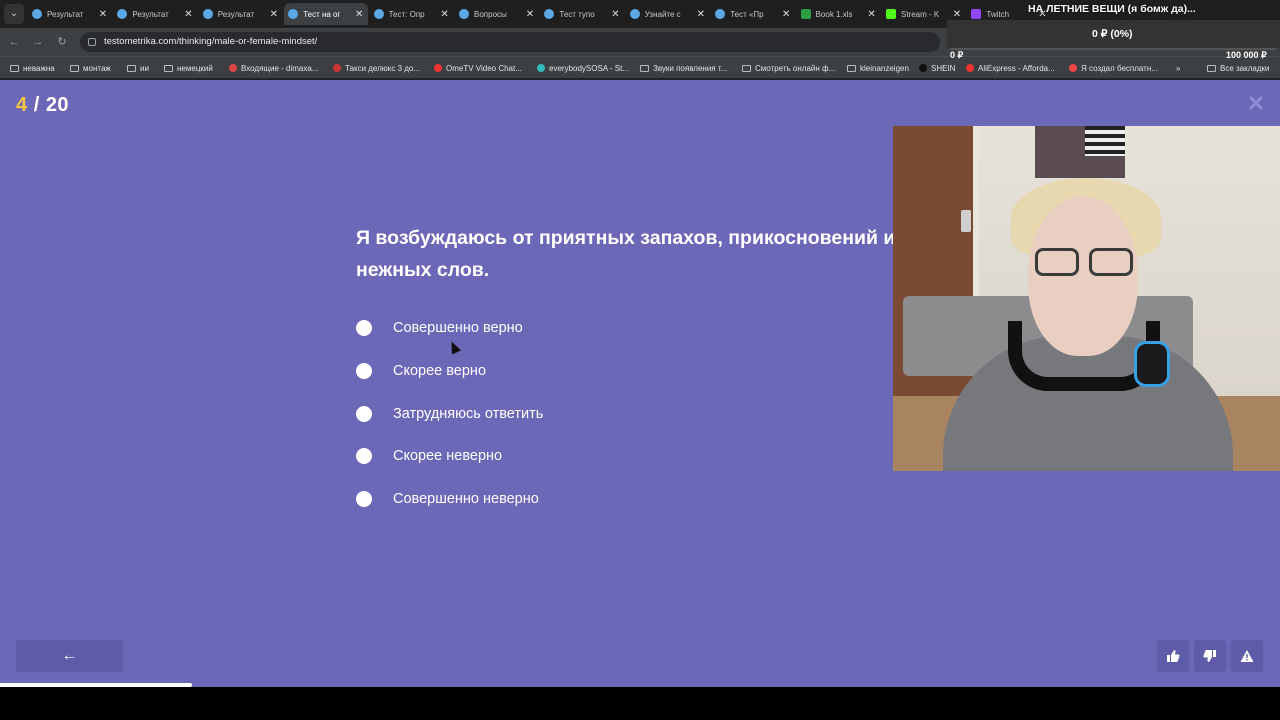 This screenshot has width=1280, height=720. I want to click on answer-option: Совершенно неверно, so click(449, 499).